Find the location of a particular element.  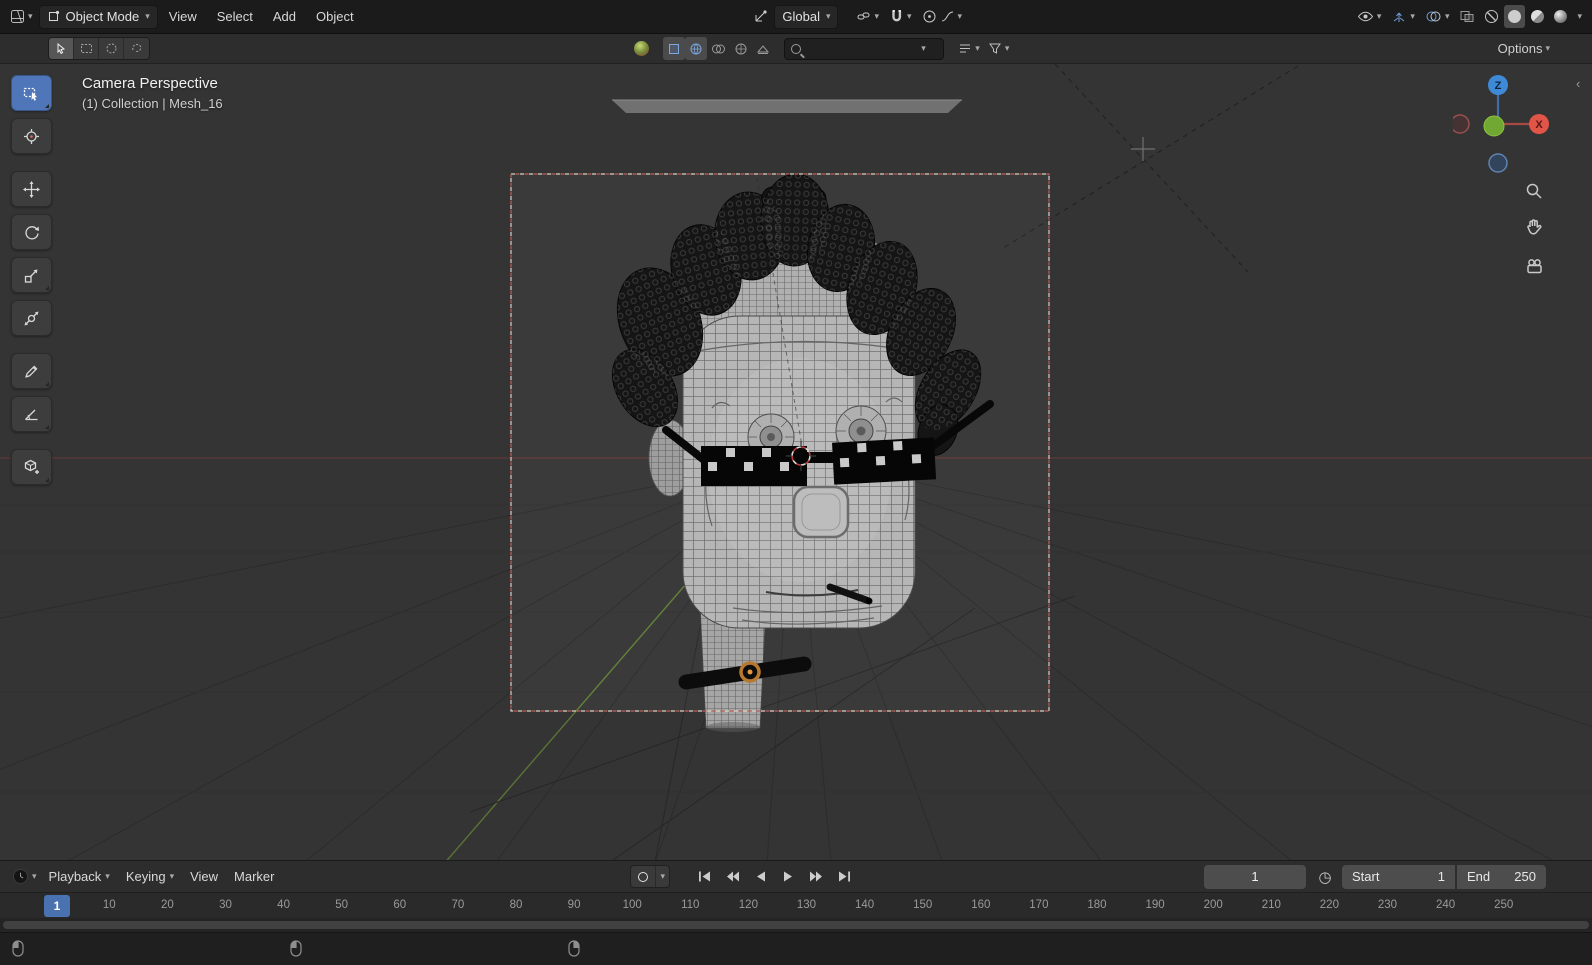

tool-annotate is located at coordinates (31, 371).